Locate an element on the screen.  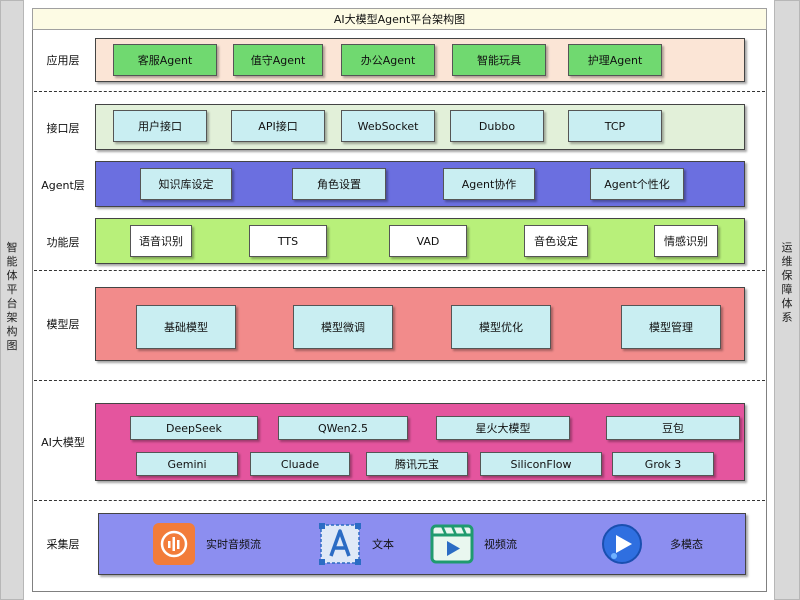
ai-model-qwen: QWen2.5 is located at coordinates (343, 428).